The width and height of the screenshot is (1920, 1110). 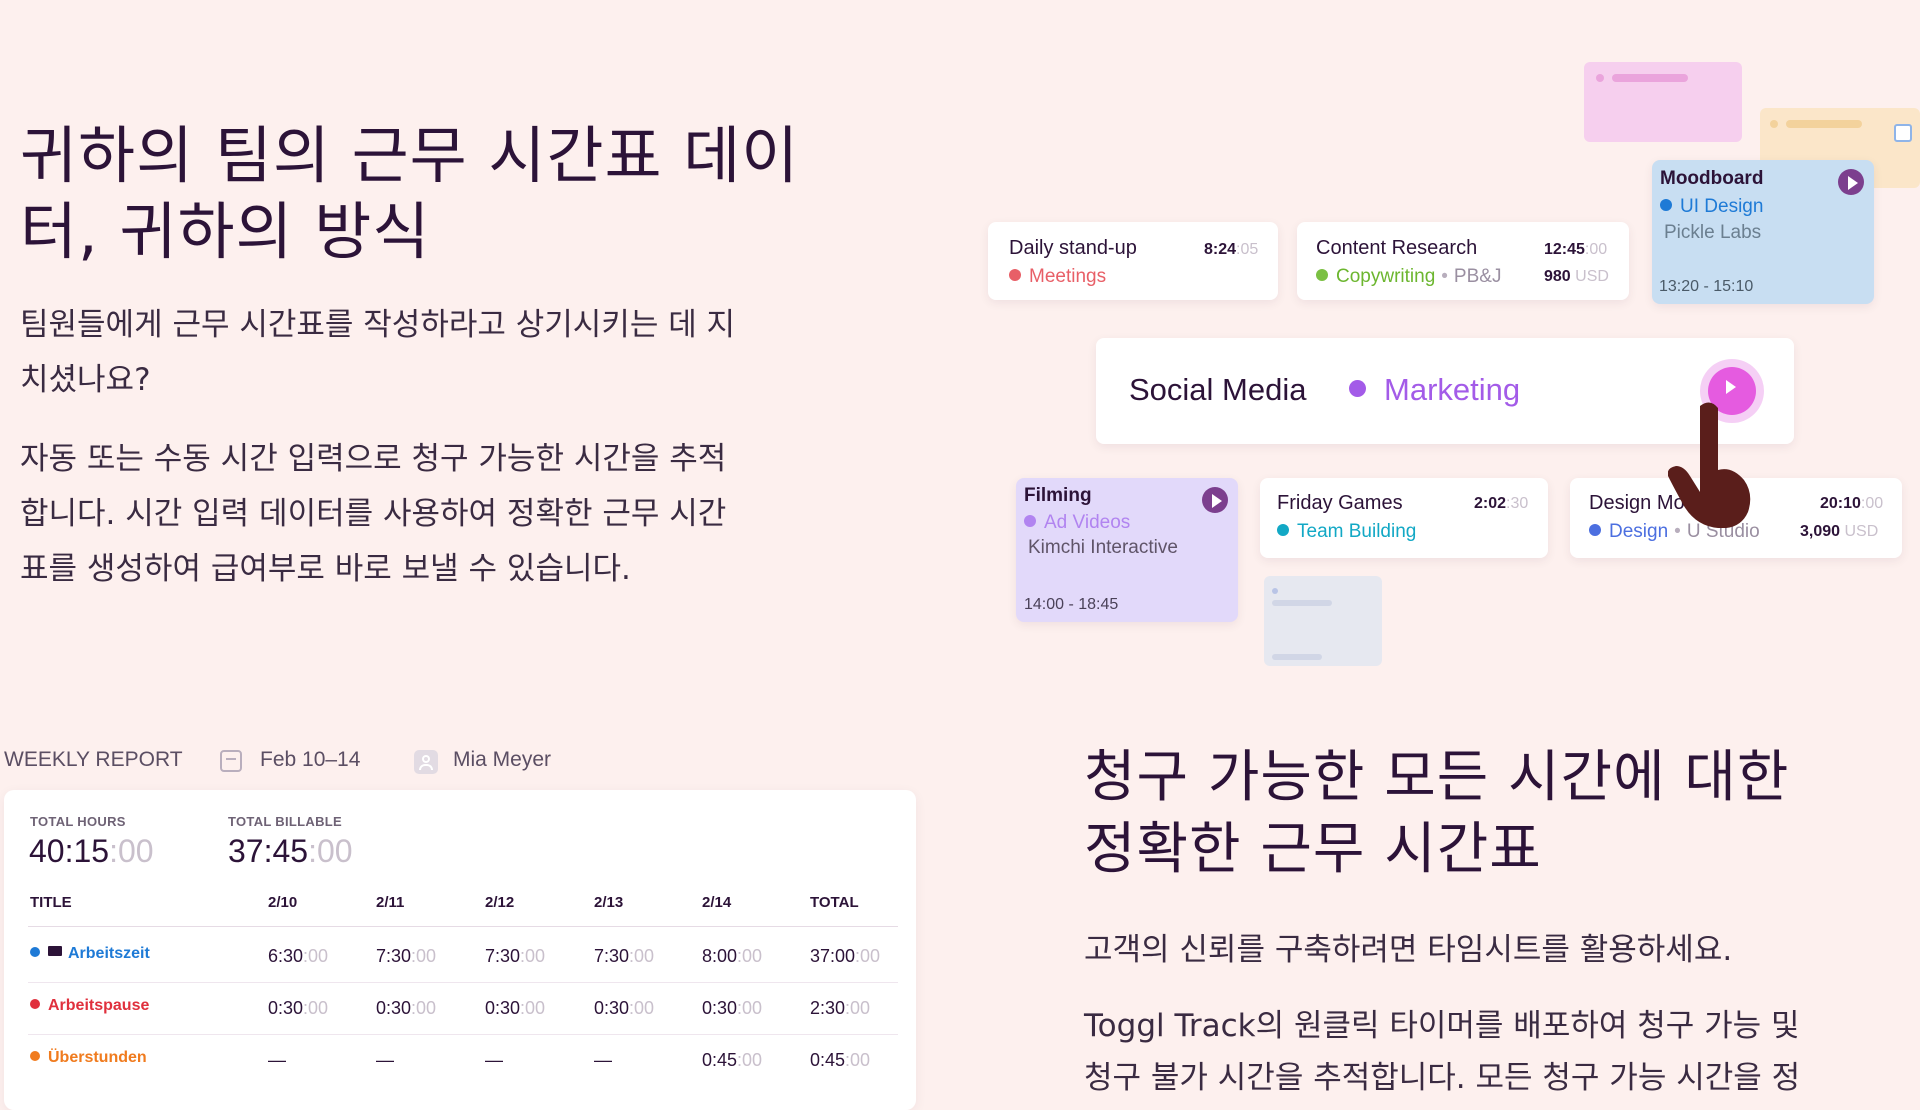 I want to click on hand-cursor-icon, so click(x=1709, y=465).